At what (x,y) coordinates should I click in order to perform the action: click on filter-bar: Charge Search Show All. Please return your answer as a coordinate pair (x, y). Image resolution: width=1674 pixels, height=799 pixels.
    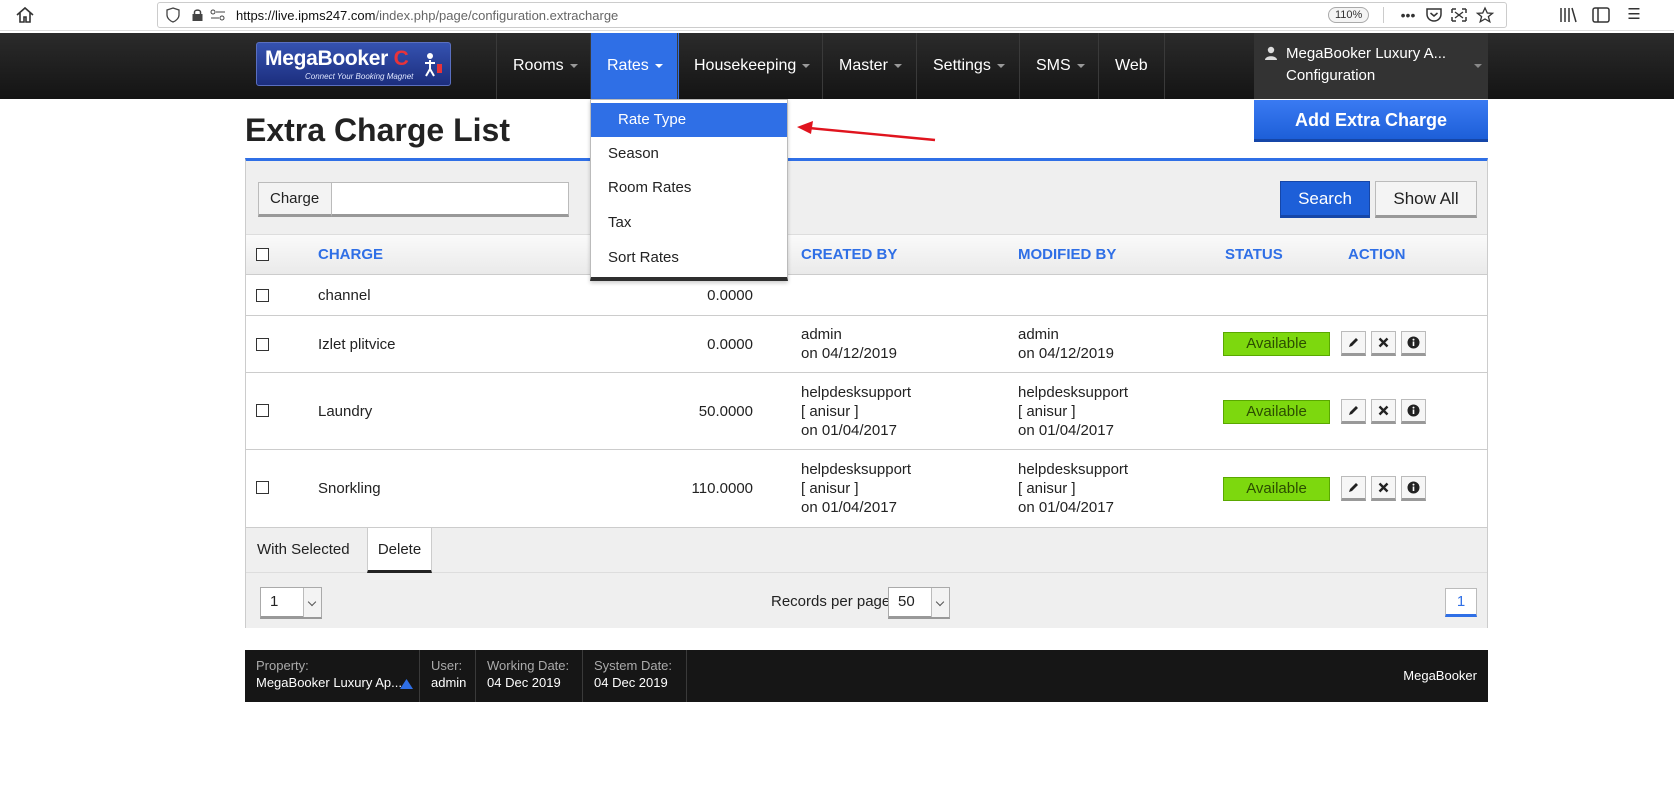
    Looking at the image, I should click on (866, 198).